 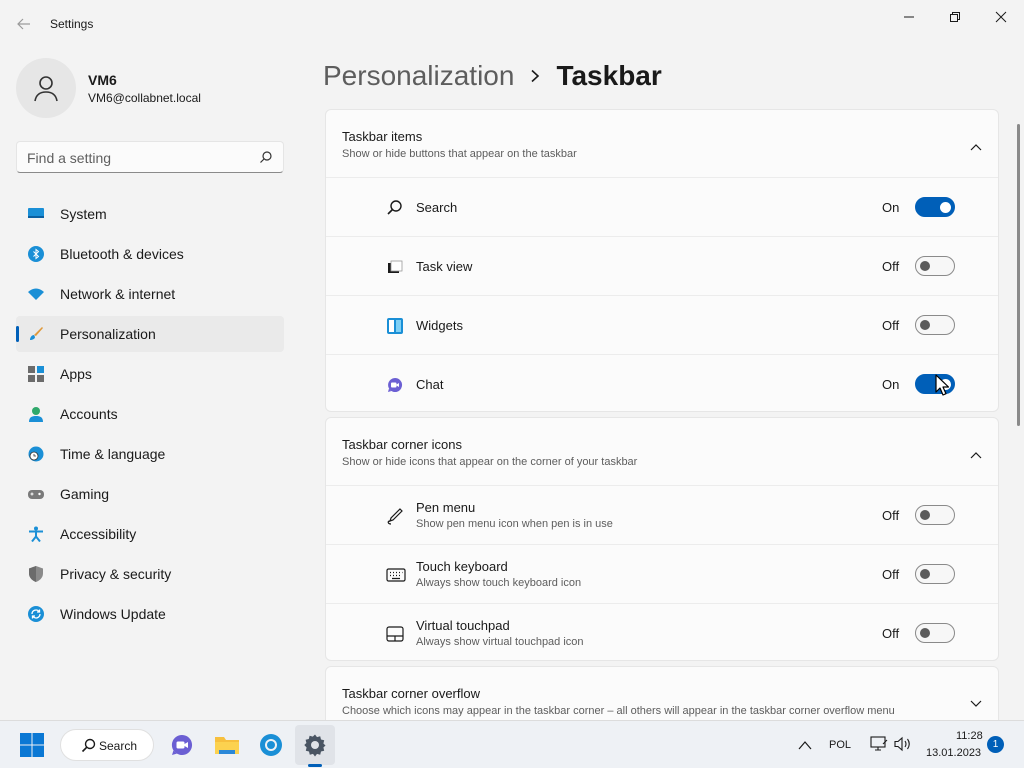 I want to click on windows-logo-icon, so click(x=32, y=745).